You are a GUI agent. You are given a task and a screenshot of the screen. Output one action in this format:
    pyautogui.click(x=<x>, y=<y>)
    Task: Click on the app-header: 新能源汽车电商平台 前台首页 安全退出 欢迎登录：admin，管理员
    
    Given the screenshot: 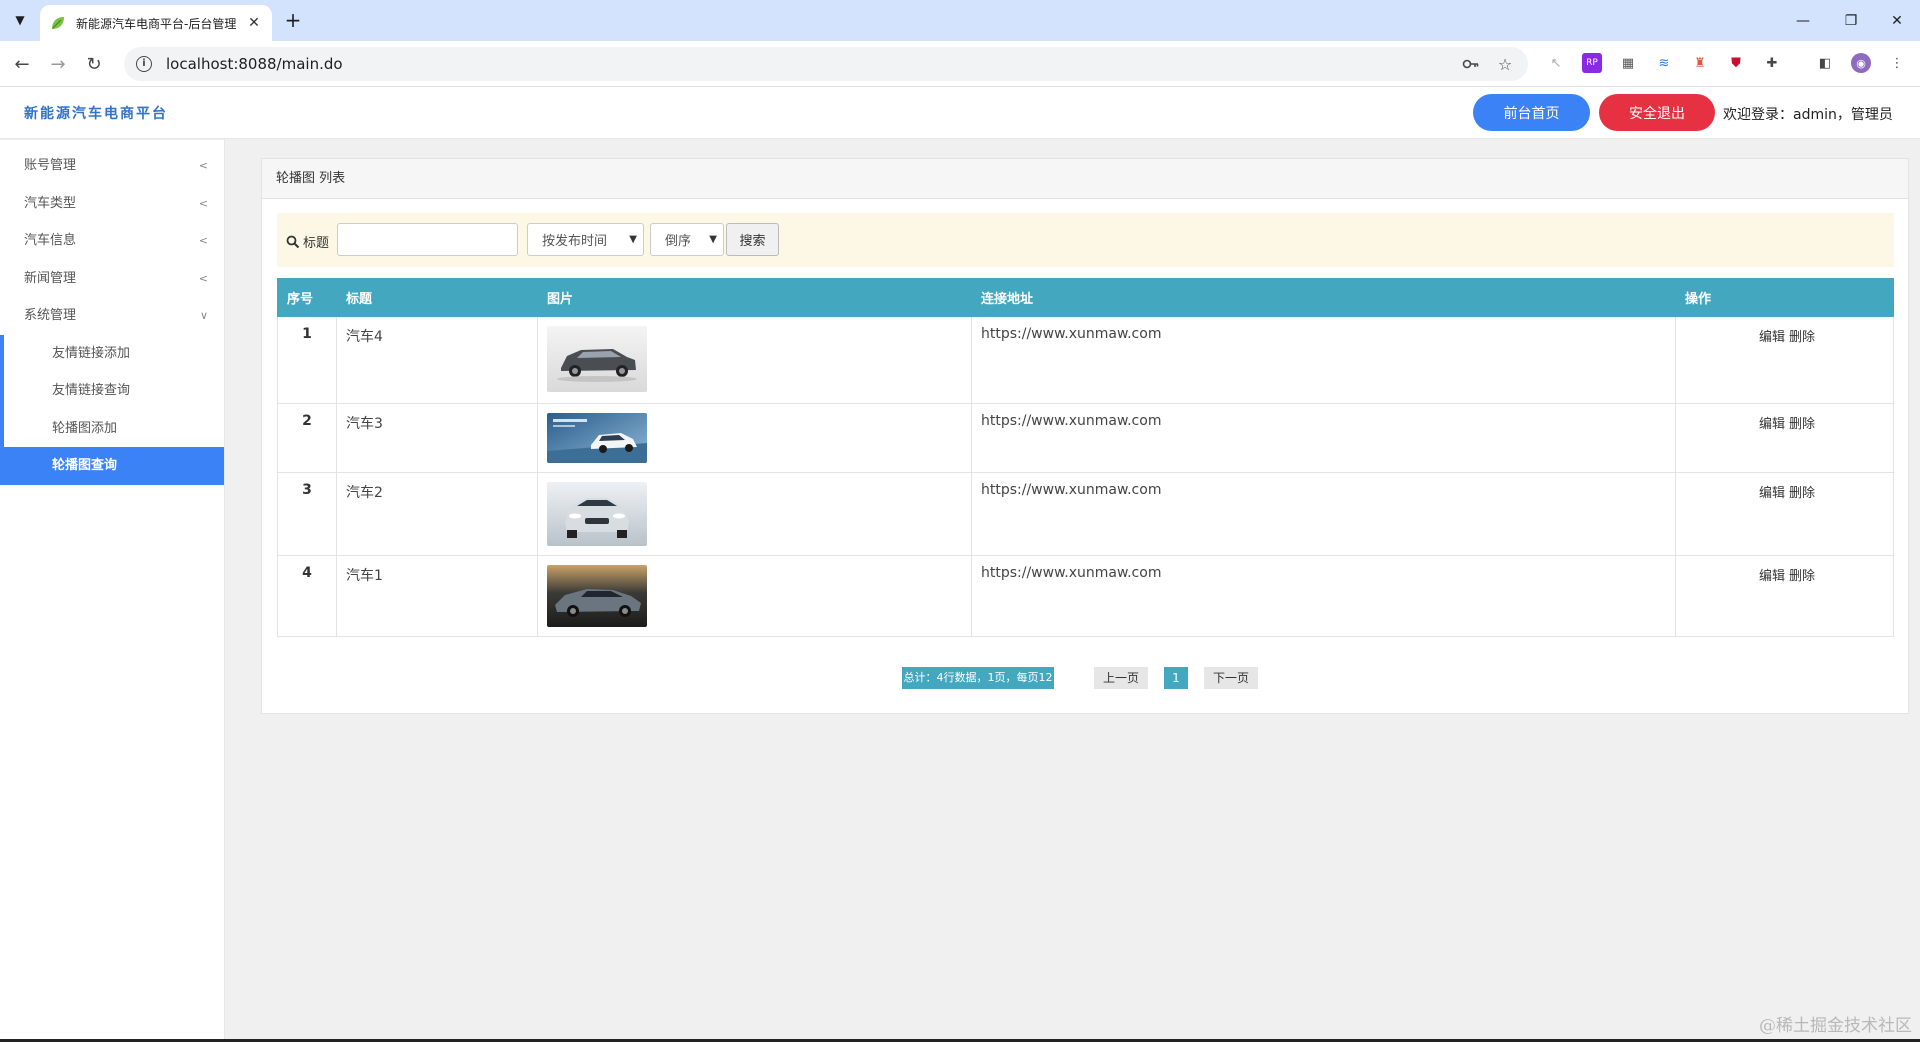 What is the action you would take?
    pyautogui.click(x=960, y=113)
    